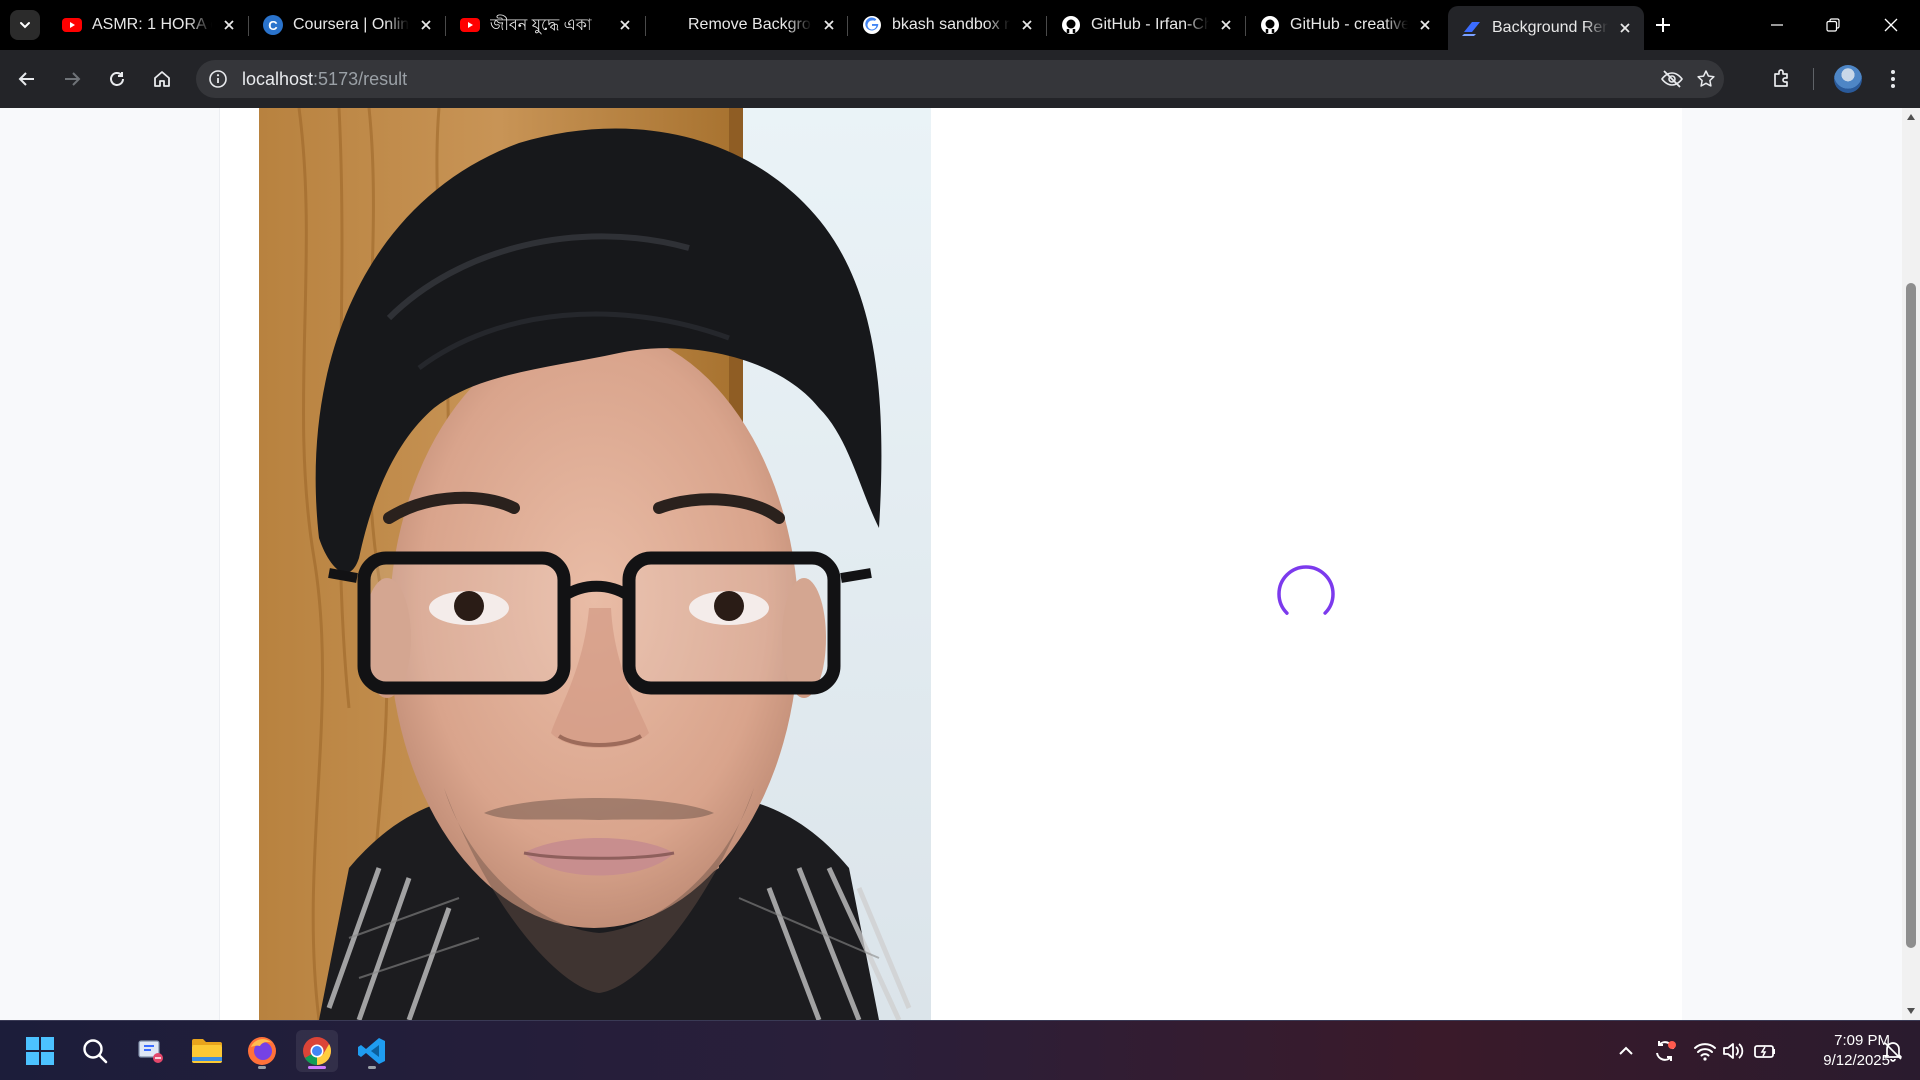 The width and height of the screenshot is (1920, 1080). What do you see at coordinates (749, 24) in the screenshot?
I see `tab-title: Remove Backgro` at bounding box center [749, 24].